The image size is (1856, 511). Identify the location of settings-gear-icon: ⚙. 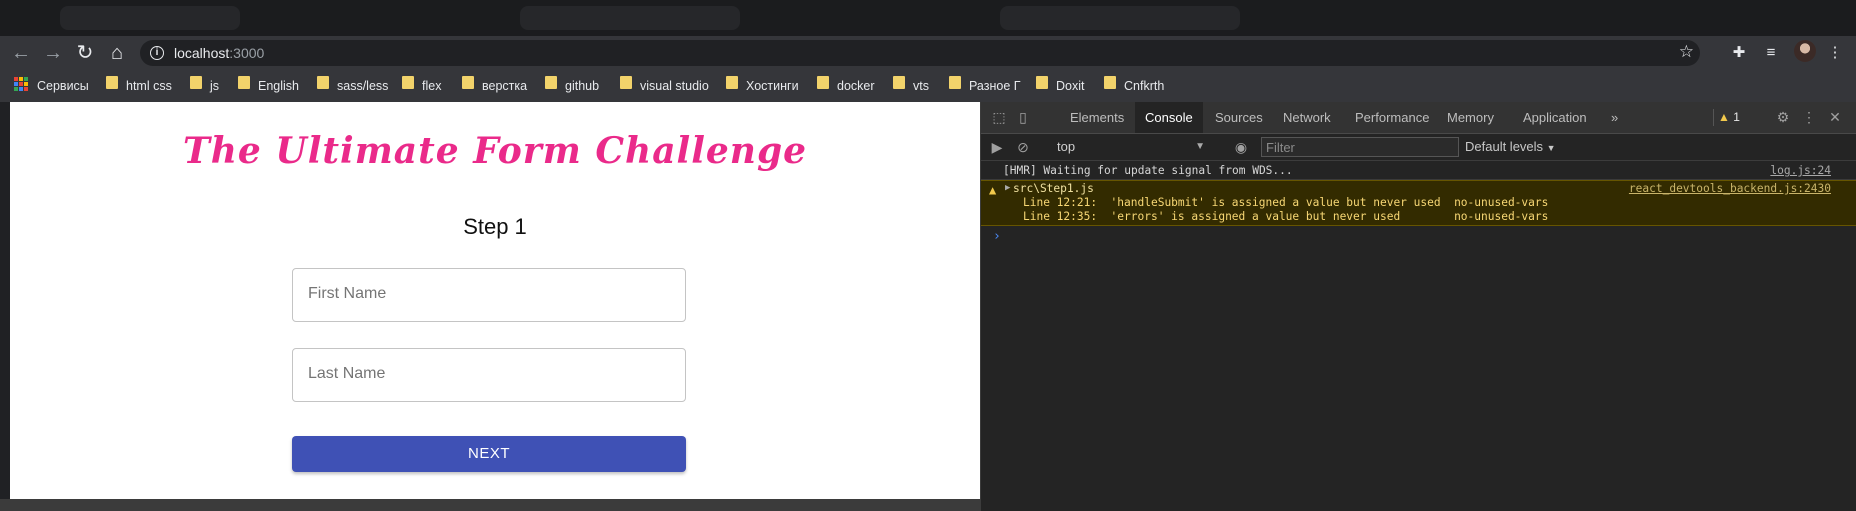
(1783, 117).